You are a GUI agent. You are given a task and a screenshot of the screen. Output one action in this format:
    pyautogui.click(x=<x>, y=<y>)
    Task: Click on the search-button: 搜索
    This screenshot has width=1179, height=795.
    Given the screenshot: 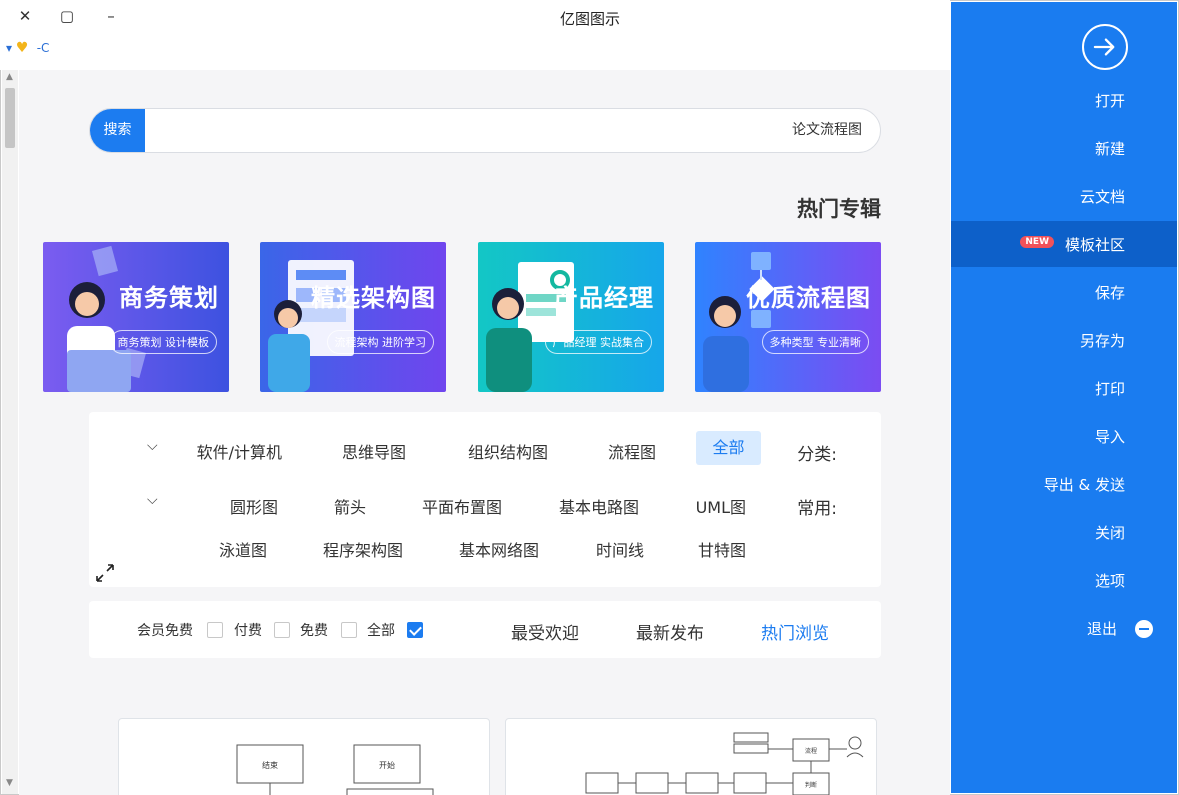 What is the action you would take?
    pyautogui.click(x=117, y=130)
    